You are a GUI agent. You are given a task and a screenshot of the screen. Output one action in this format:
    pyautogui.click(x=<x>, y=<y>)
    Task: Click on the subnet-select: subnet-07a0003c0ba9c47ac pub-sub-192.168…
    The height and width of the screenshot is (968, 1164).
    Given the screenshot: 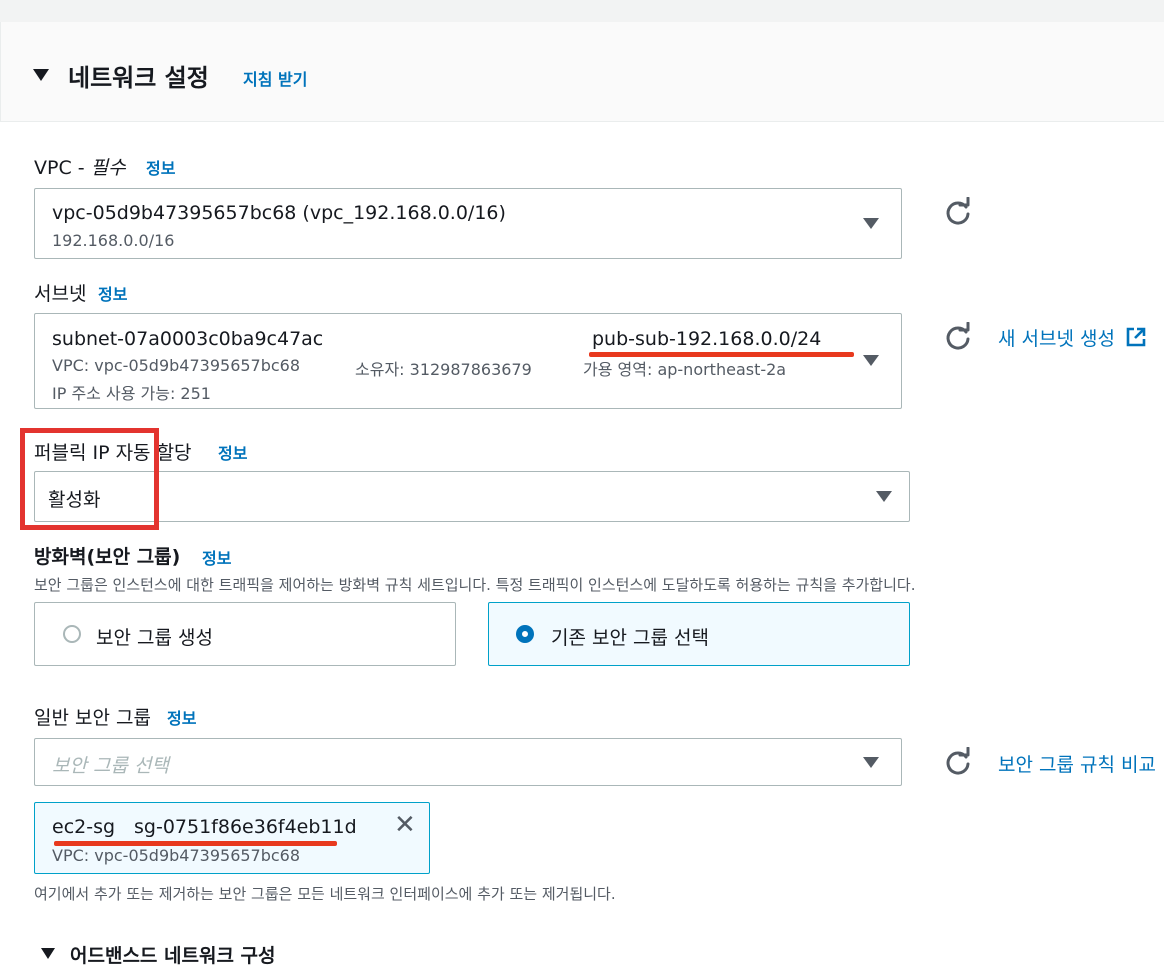 What is the action you would take?
    pyautogui.click(x=468, y=361)
    